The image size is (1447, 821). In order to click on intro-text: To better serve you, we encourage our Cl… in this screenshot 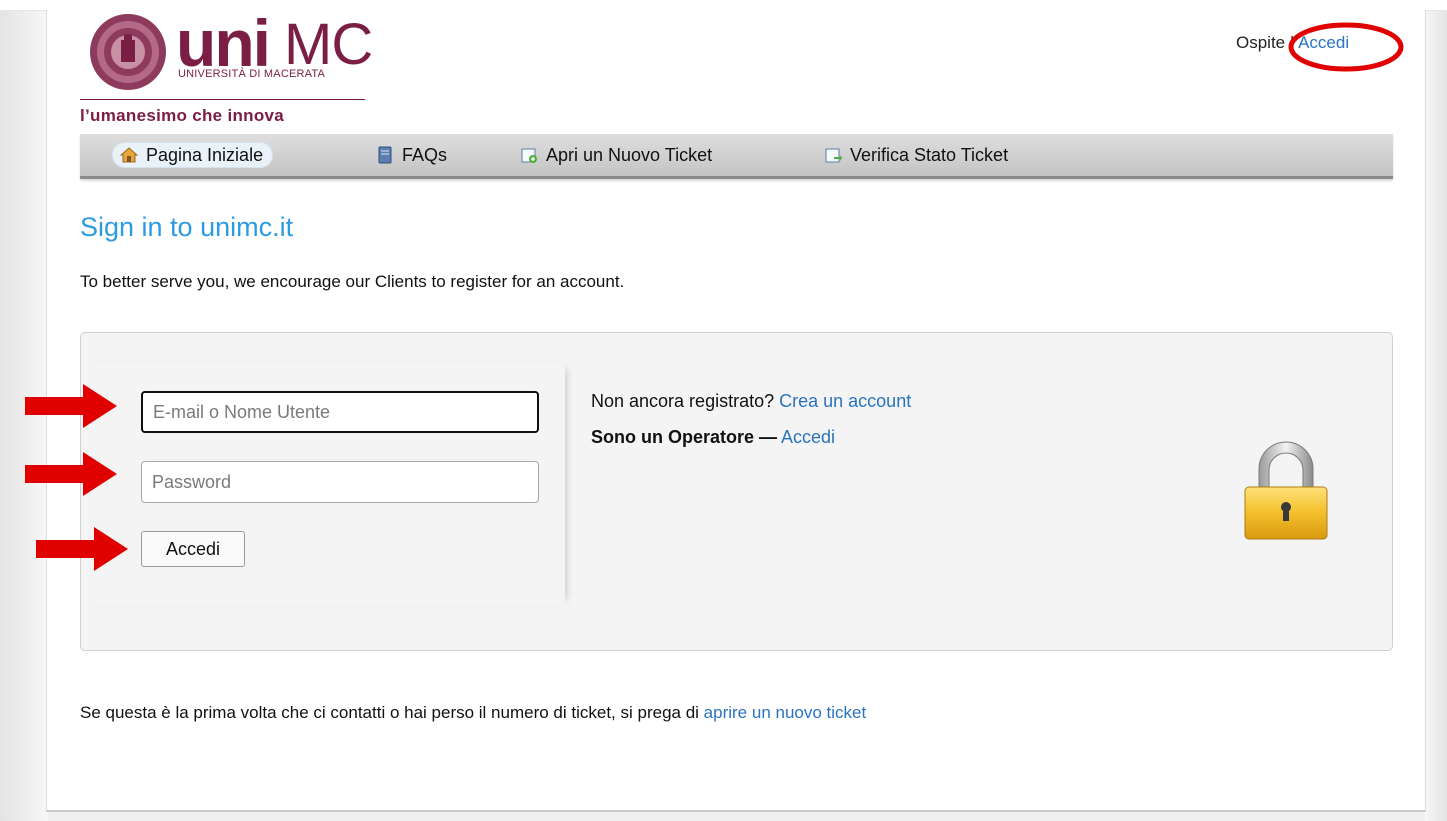, I will do `click(352, 281)`.